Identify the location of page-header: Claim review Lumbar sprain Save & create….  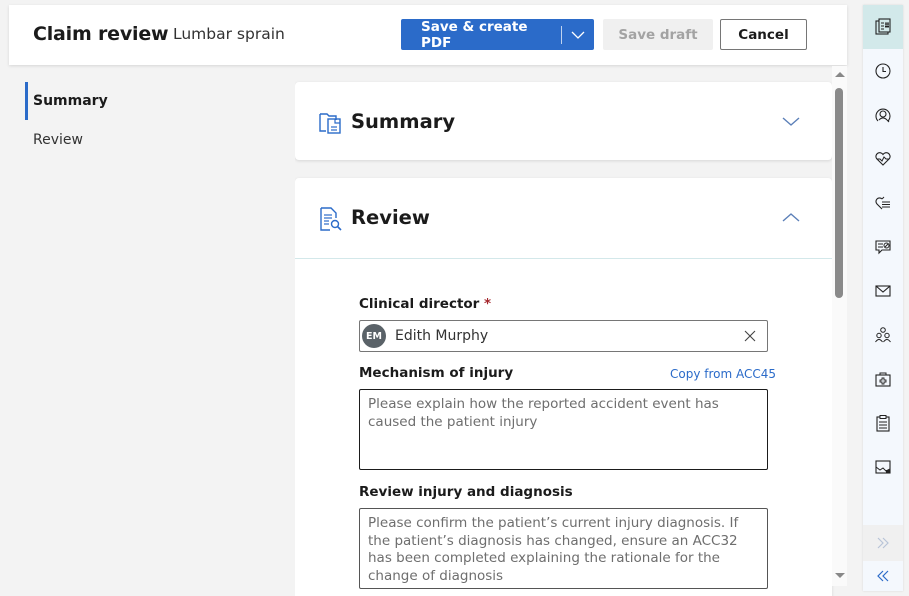
(428, 35).